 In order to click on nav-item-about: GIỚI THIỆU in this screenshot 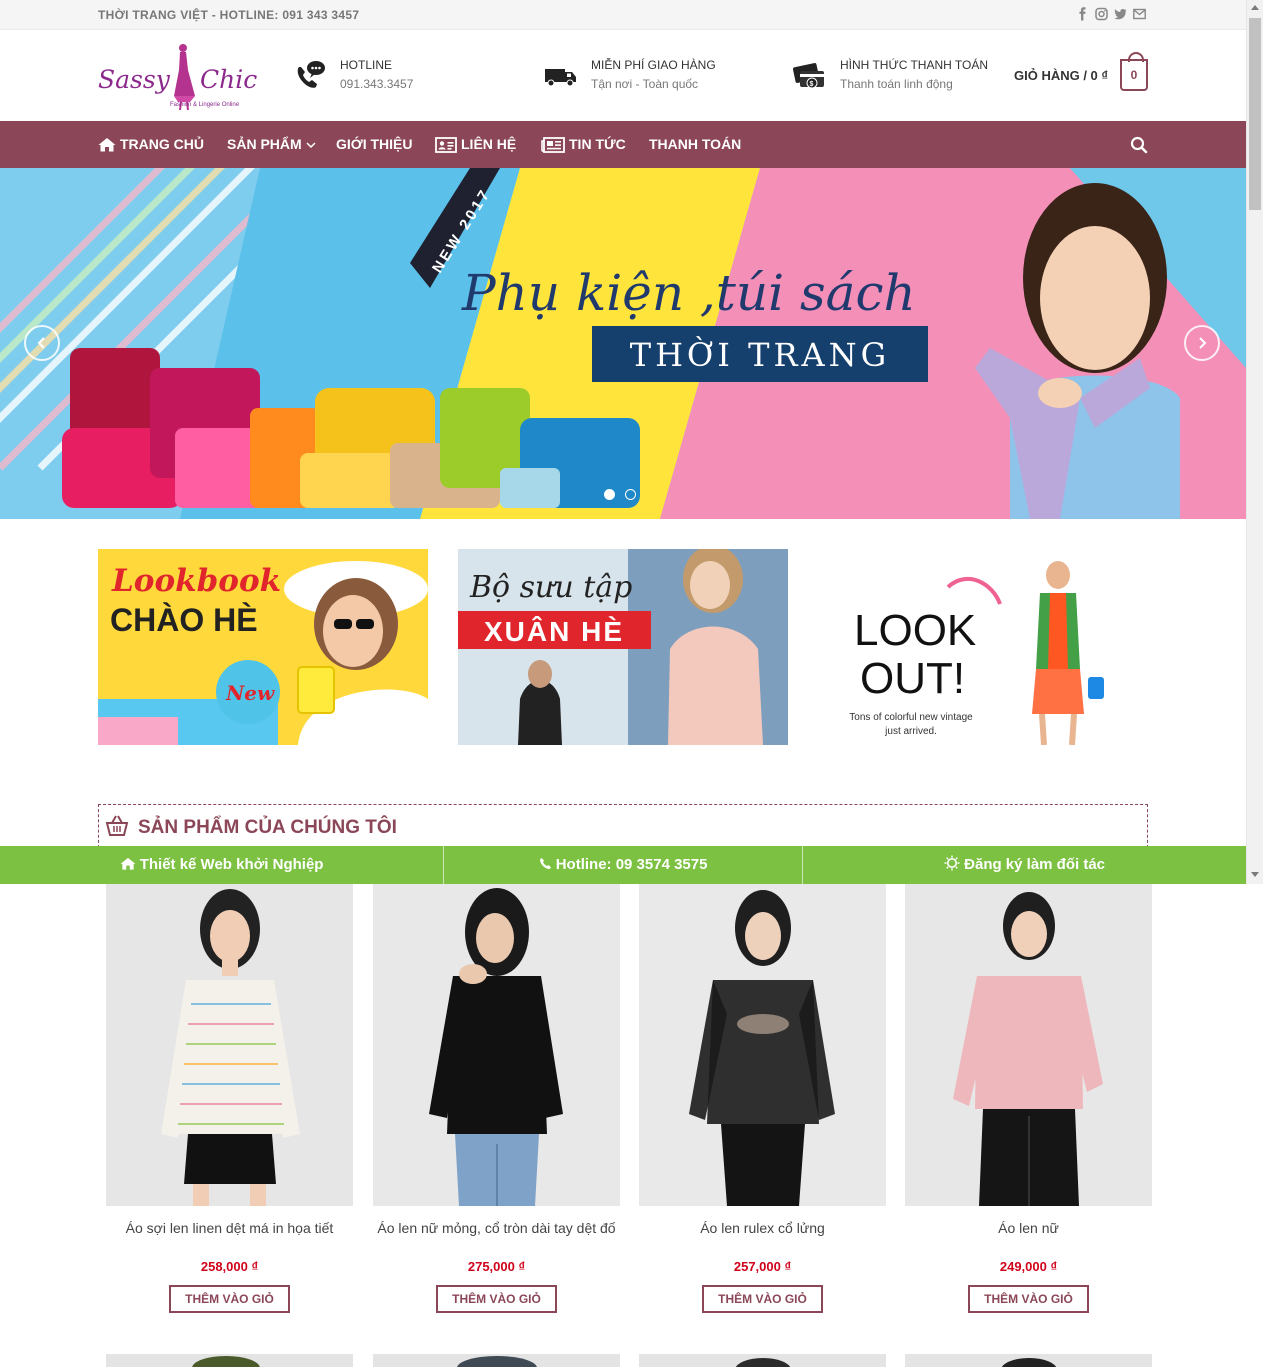, I will do `click(374, 144)`.